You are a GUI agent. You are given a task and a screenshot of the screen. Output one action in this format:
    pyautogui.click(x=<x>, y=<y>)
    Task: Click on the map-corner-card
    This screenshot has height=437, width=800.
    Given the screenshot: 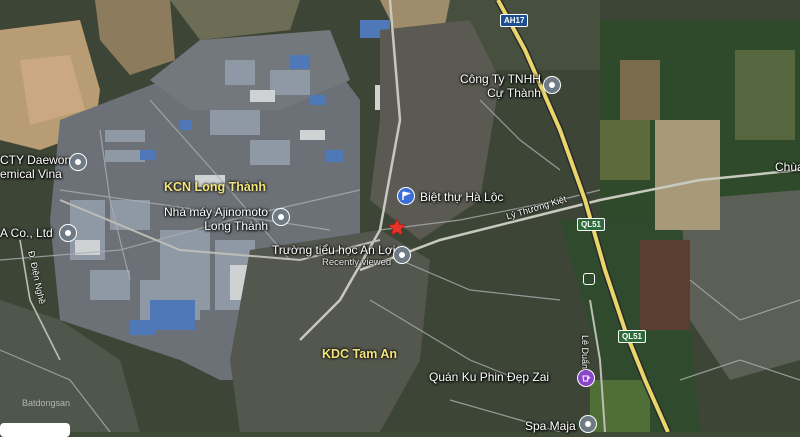 What is the action you would take?
    pyautogui.click(x=35, y=430)
    